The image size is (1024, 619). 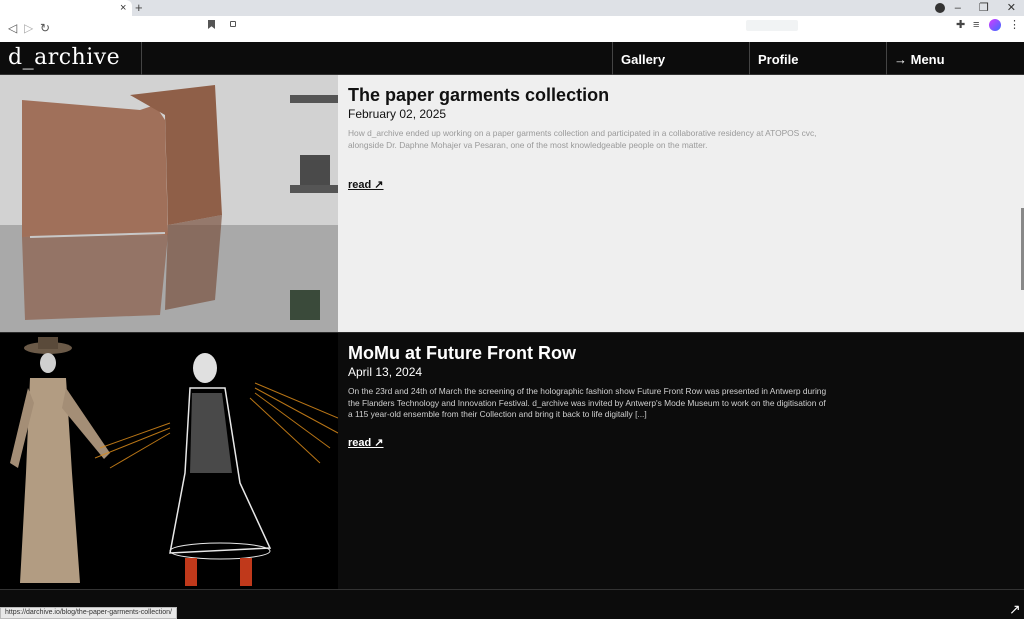 What do you see at coordinates (462, 353) in the screenshot?
I see `post-title: MoMu at Future Front Row` at bounding box center [462, 353].